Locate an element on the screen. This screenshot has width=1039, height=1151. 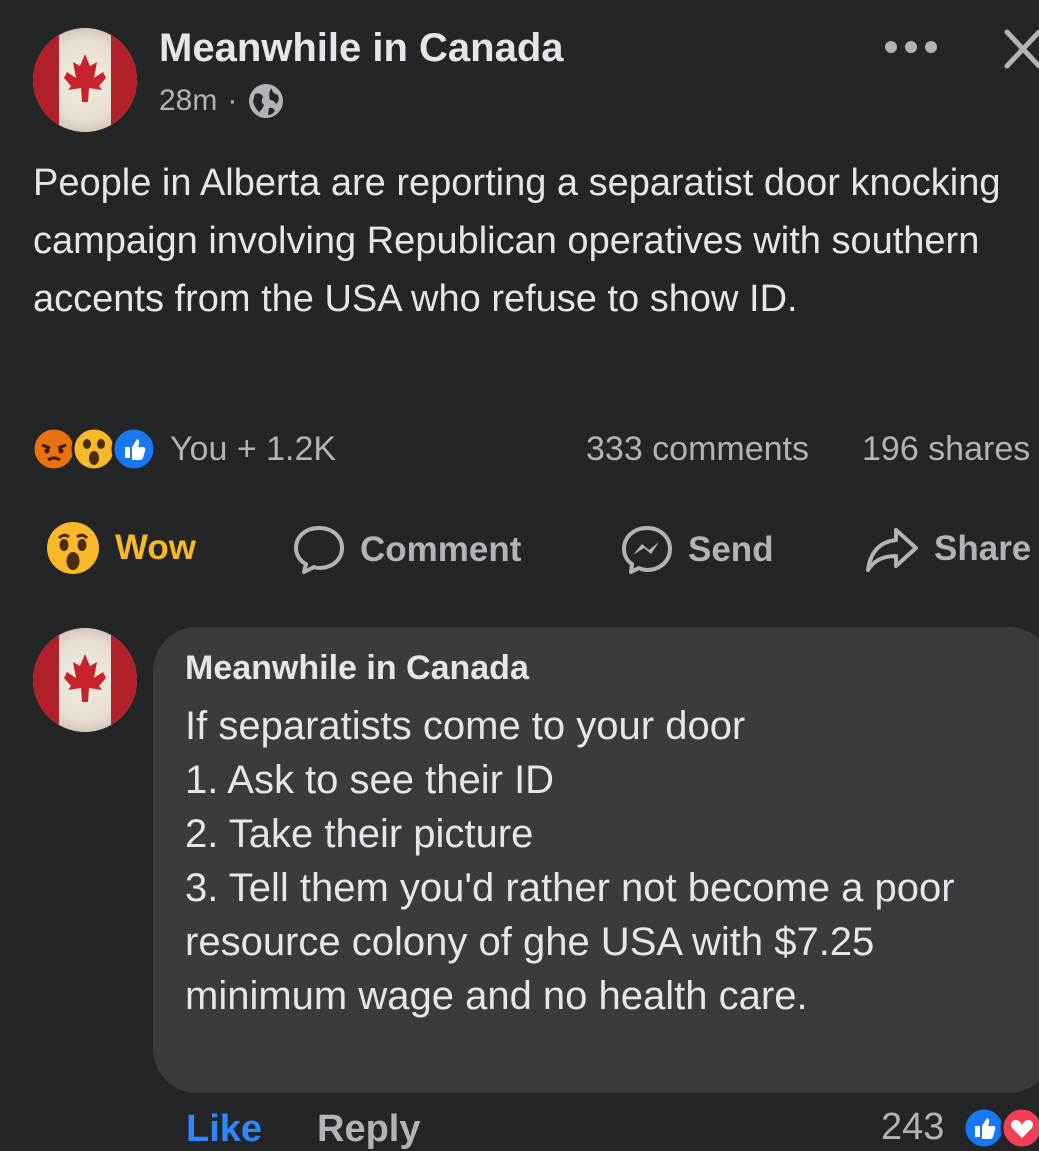
page-avatar is located at coordinates (85, 80).